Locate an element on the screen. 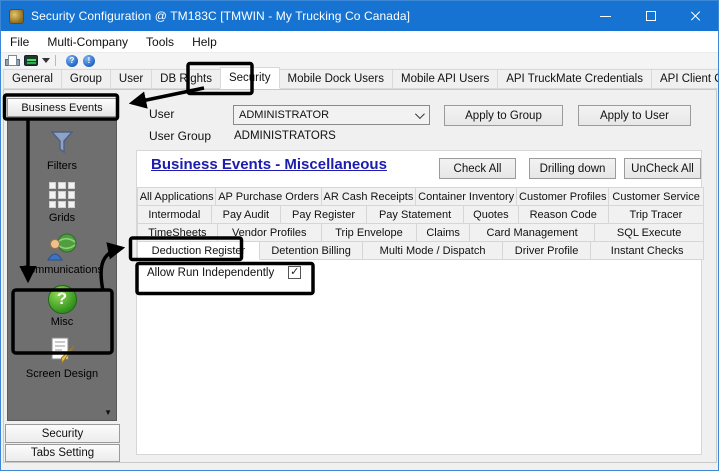 This screenshot has width=719, height=471. category-tab-container-inventory: Container Inventory is located at coordinates (466, 196).